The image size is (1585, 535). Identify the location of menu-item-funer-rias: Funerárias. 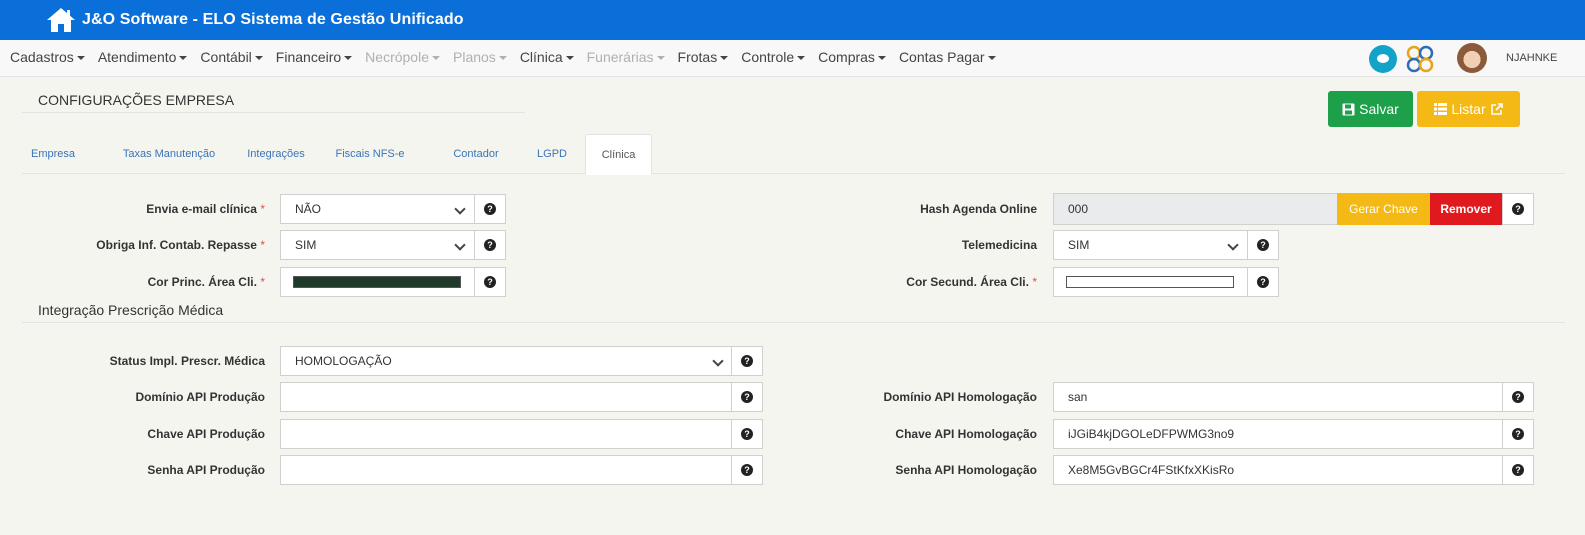
(626, 57).